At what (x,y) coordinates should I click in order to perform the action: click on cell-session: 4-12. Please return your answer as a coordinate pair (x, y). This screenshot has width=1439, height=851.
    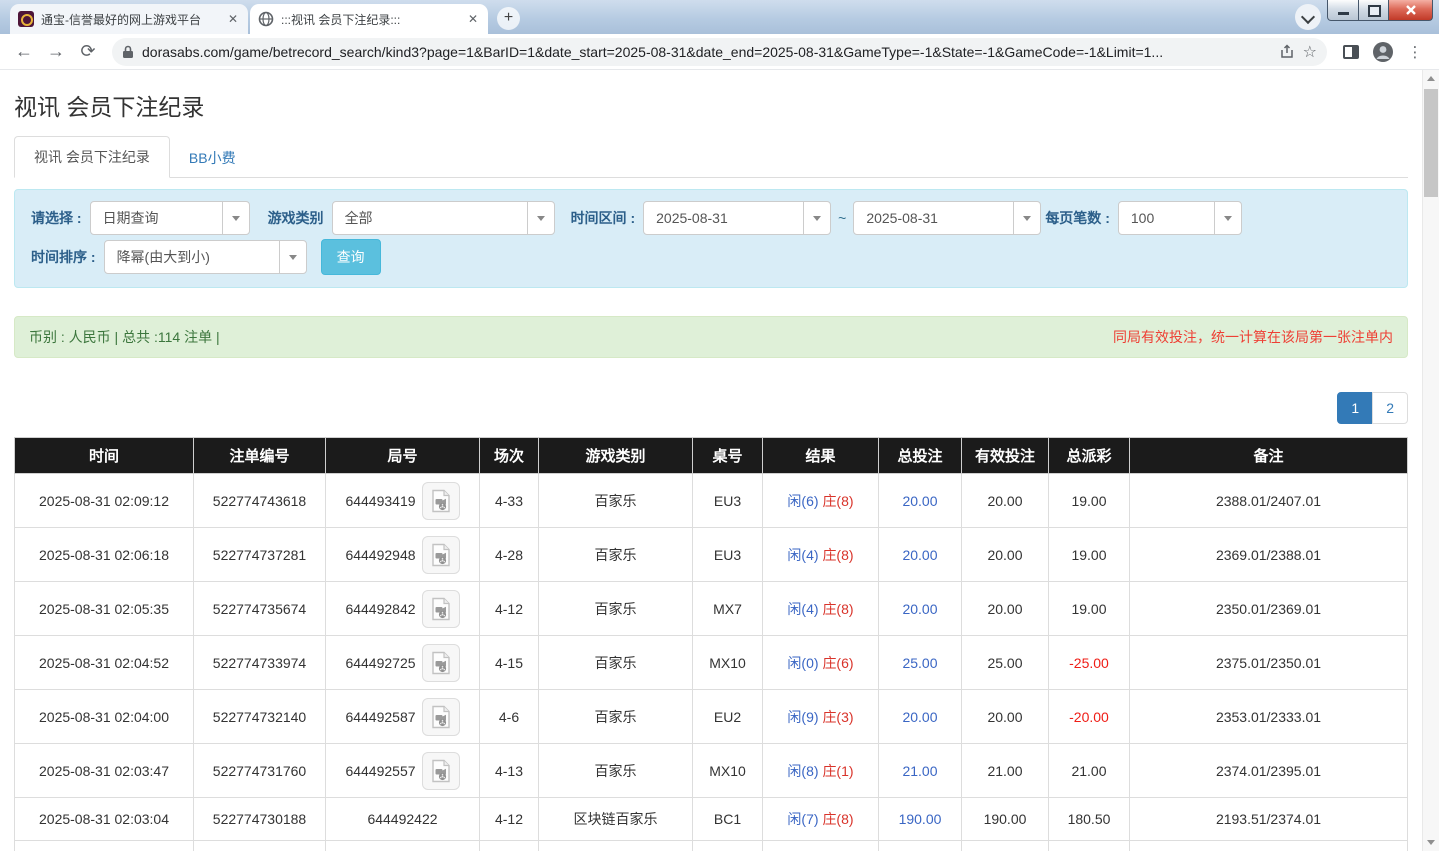
    Looking at the image, I should click on (509, 819).